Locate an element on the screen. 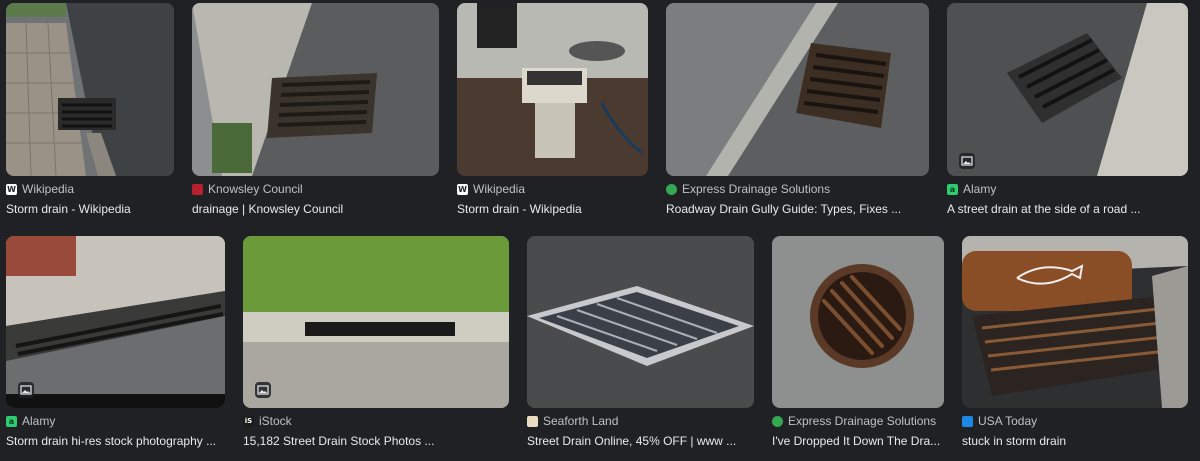 Image resolution: width=1200 pixels, height=461 pixels. road-gully-image is located at coordinates (797, 89).